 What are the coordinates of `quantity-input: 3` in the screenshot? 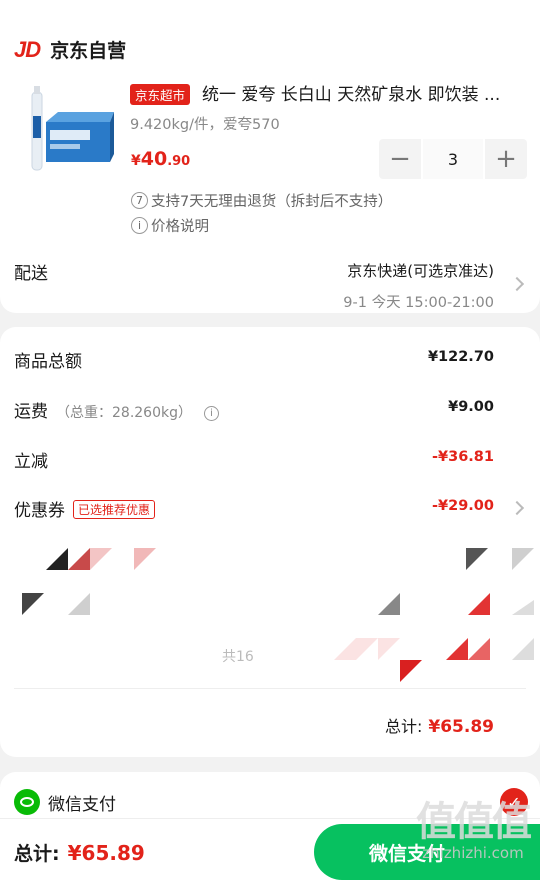 It's located at (453, 159).